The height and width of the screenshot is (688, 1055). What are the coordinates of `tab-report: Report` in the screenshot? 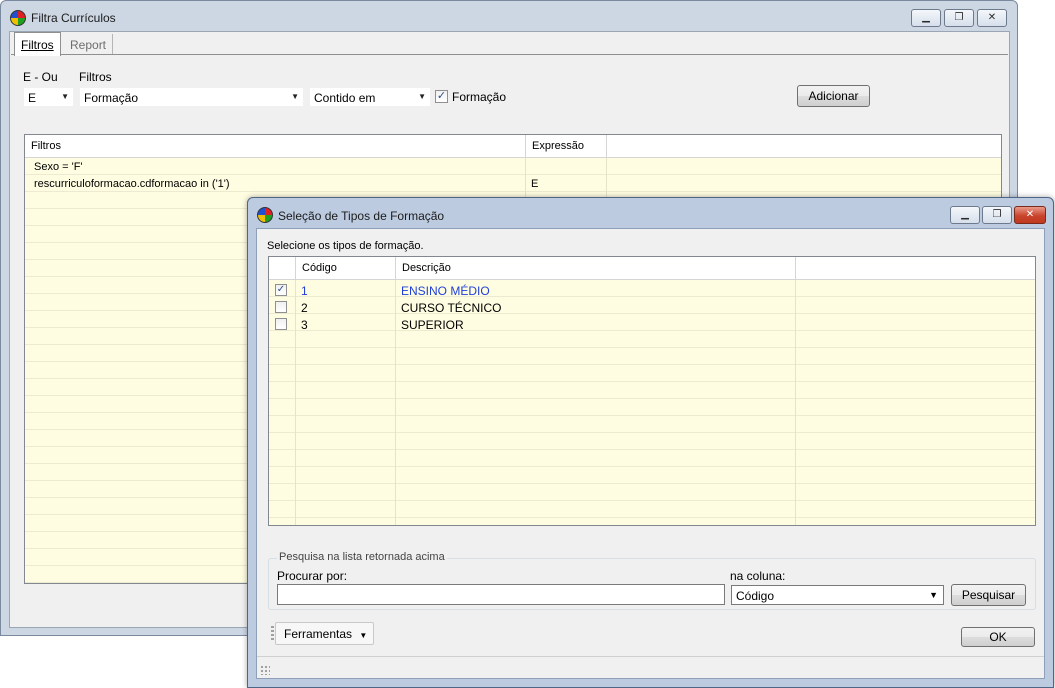 It's located at (89, 44).